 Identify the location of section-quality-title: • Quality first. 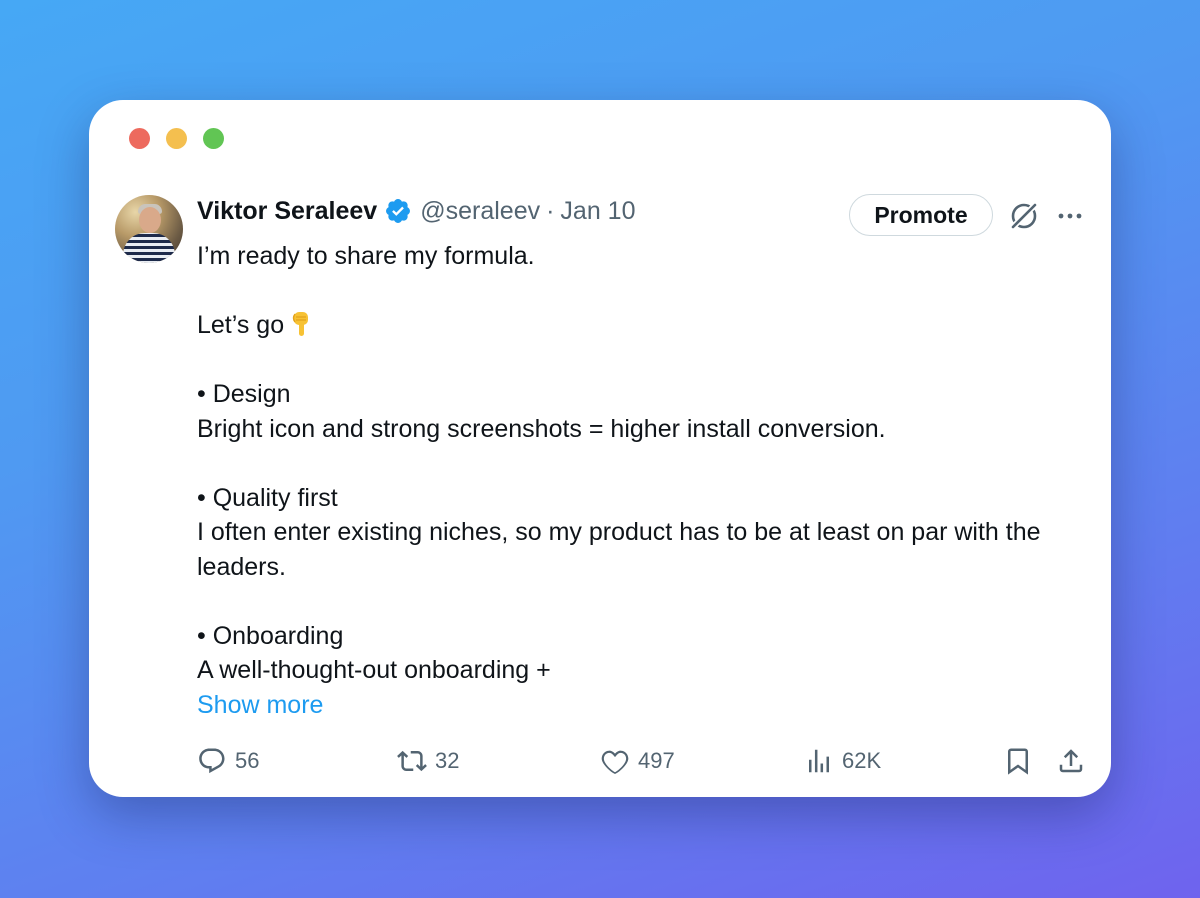
(267, 497).